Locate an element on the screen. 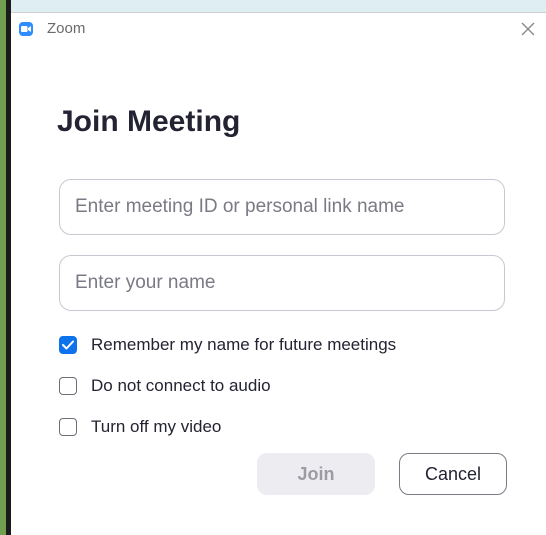  remember-name-checkbox is located at coordinates (68, 345).